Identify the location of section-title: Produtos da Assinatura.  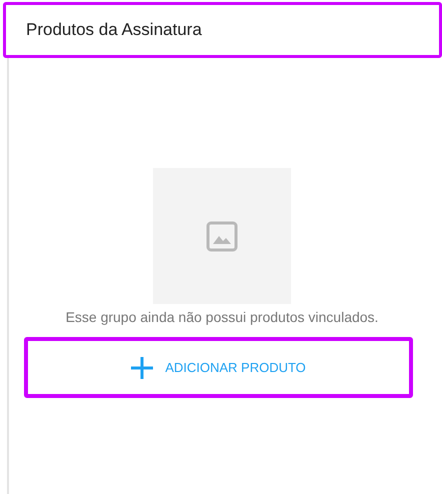
(114, 30).